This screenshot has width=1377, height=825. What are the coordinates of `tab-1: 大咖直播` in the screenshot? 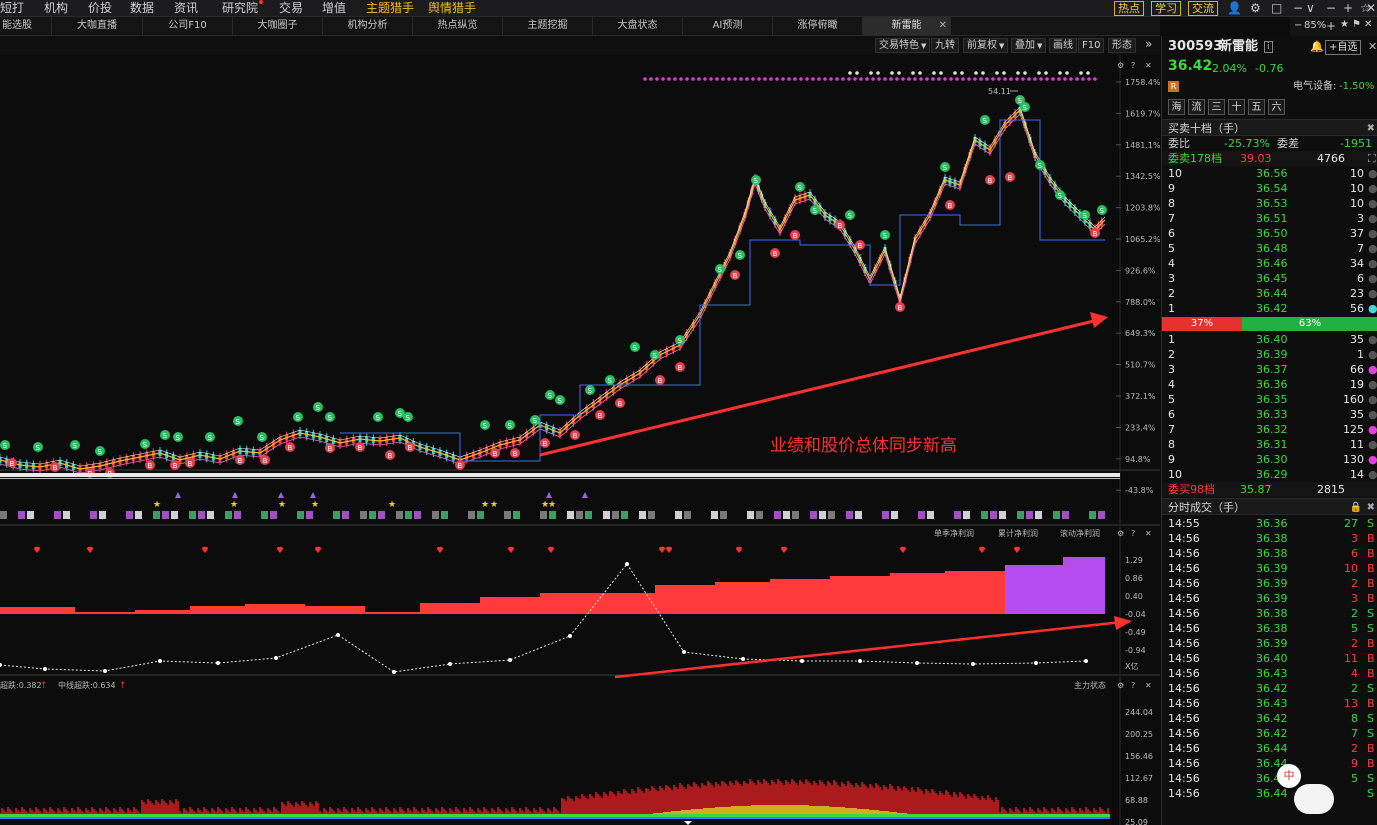 It's located at (97, 26).